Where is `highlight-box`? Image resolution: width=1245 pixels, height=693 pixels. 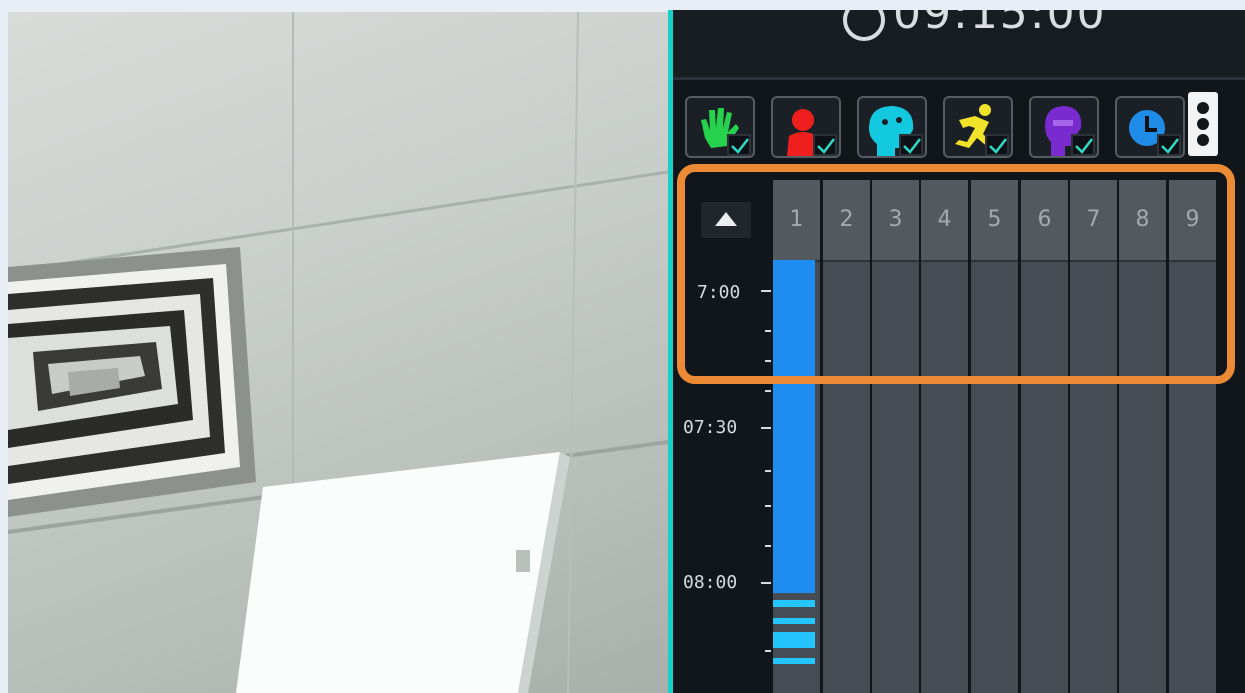 highlight-box is located at coordinates (956, 274).